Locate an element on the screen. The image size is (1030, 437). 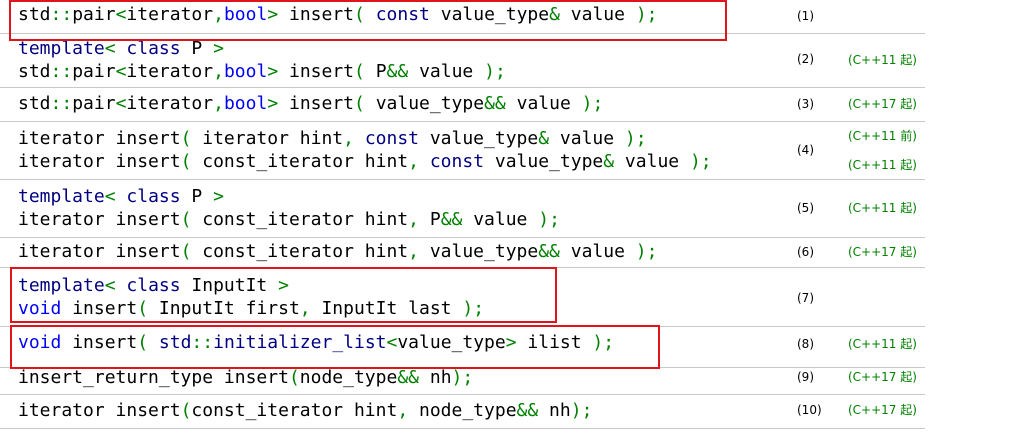
code-token: class is located at coordinates (153, 285).